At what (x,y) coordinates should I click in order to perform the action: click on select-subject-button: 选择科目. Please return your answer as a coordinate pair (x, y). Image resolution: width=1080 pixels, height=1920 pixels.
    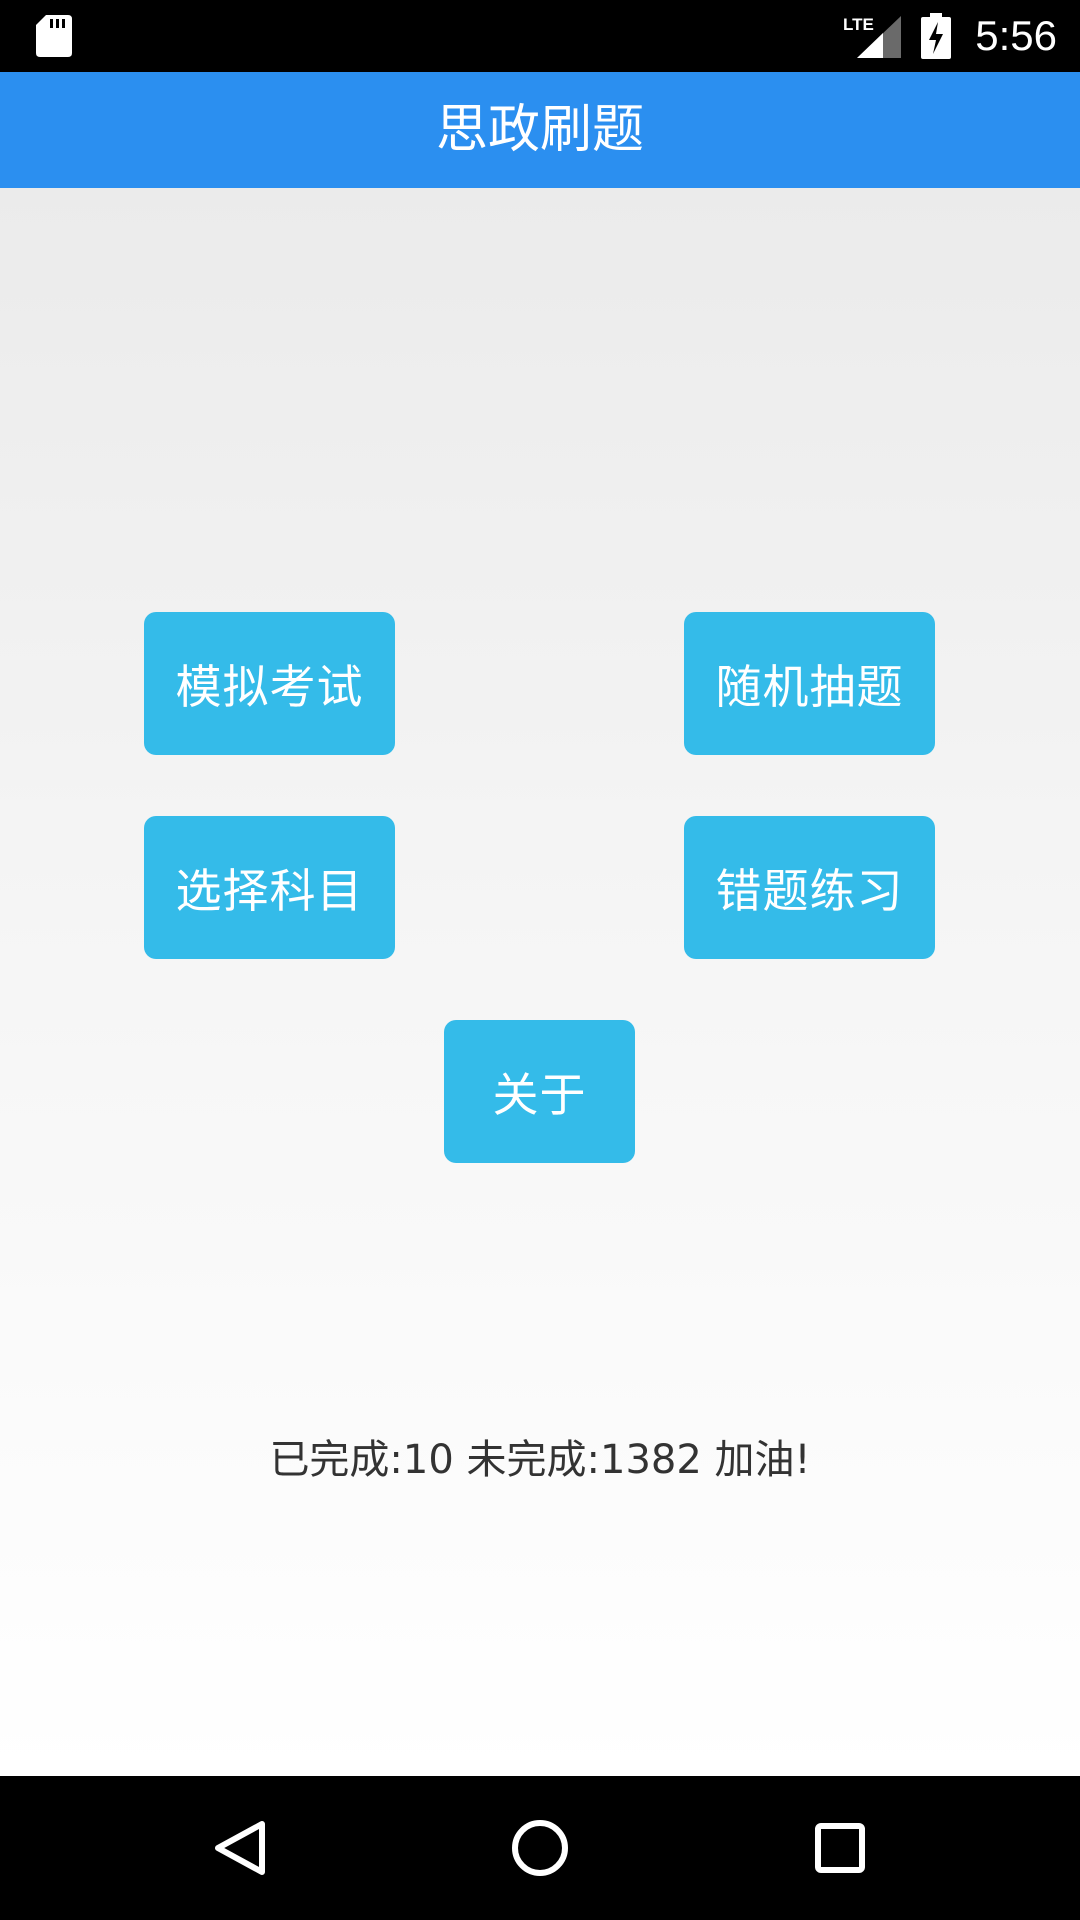
    Looking at the image, I should click on (269, 887).